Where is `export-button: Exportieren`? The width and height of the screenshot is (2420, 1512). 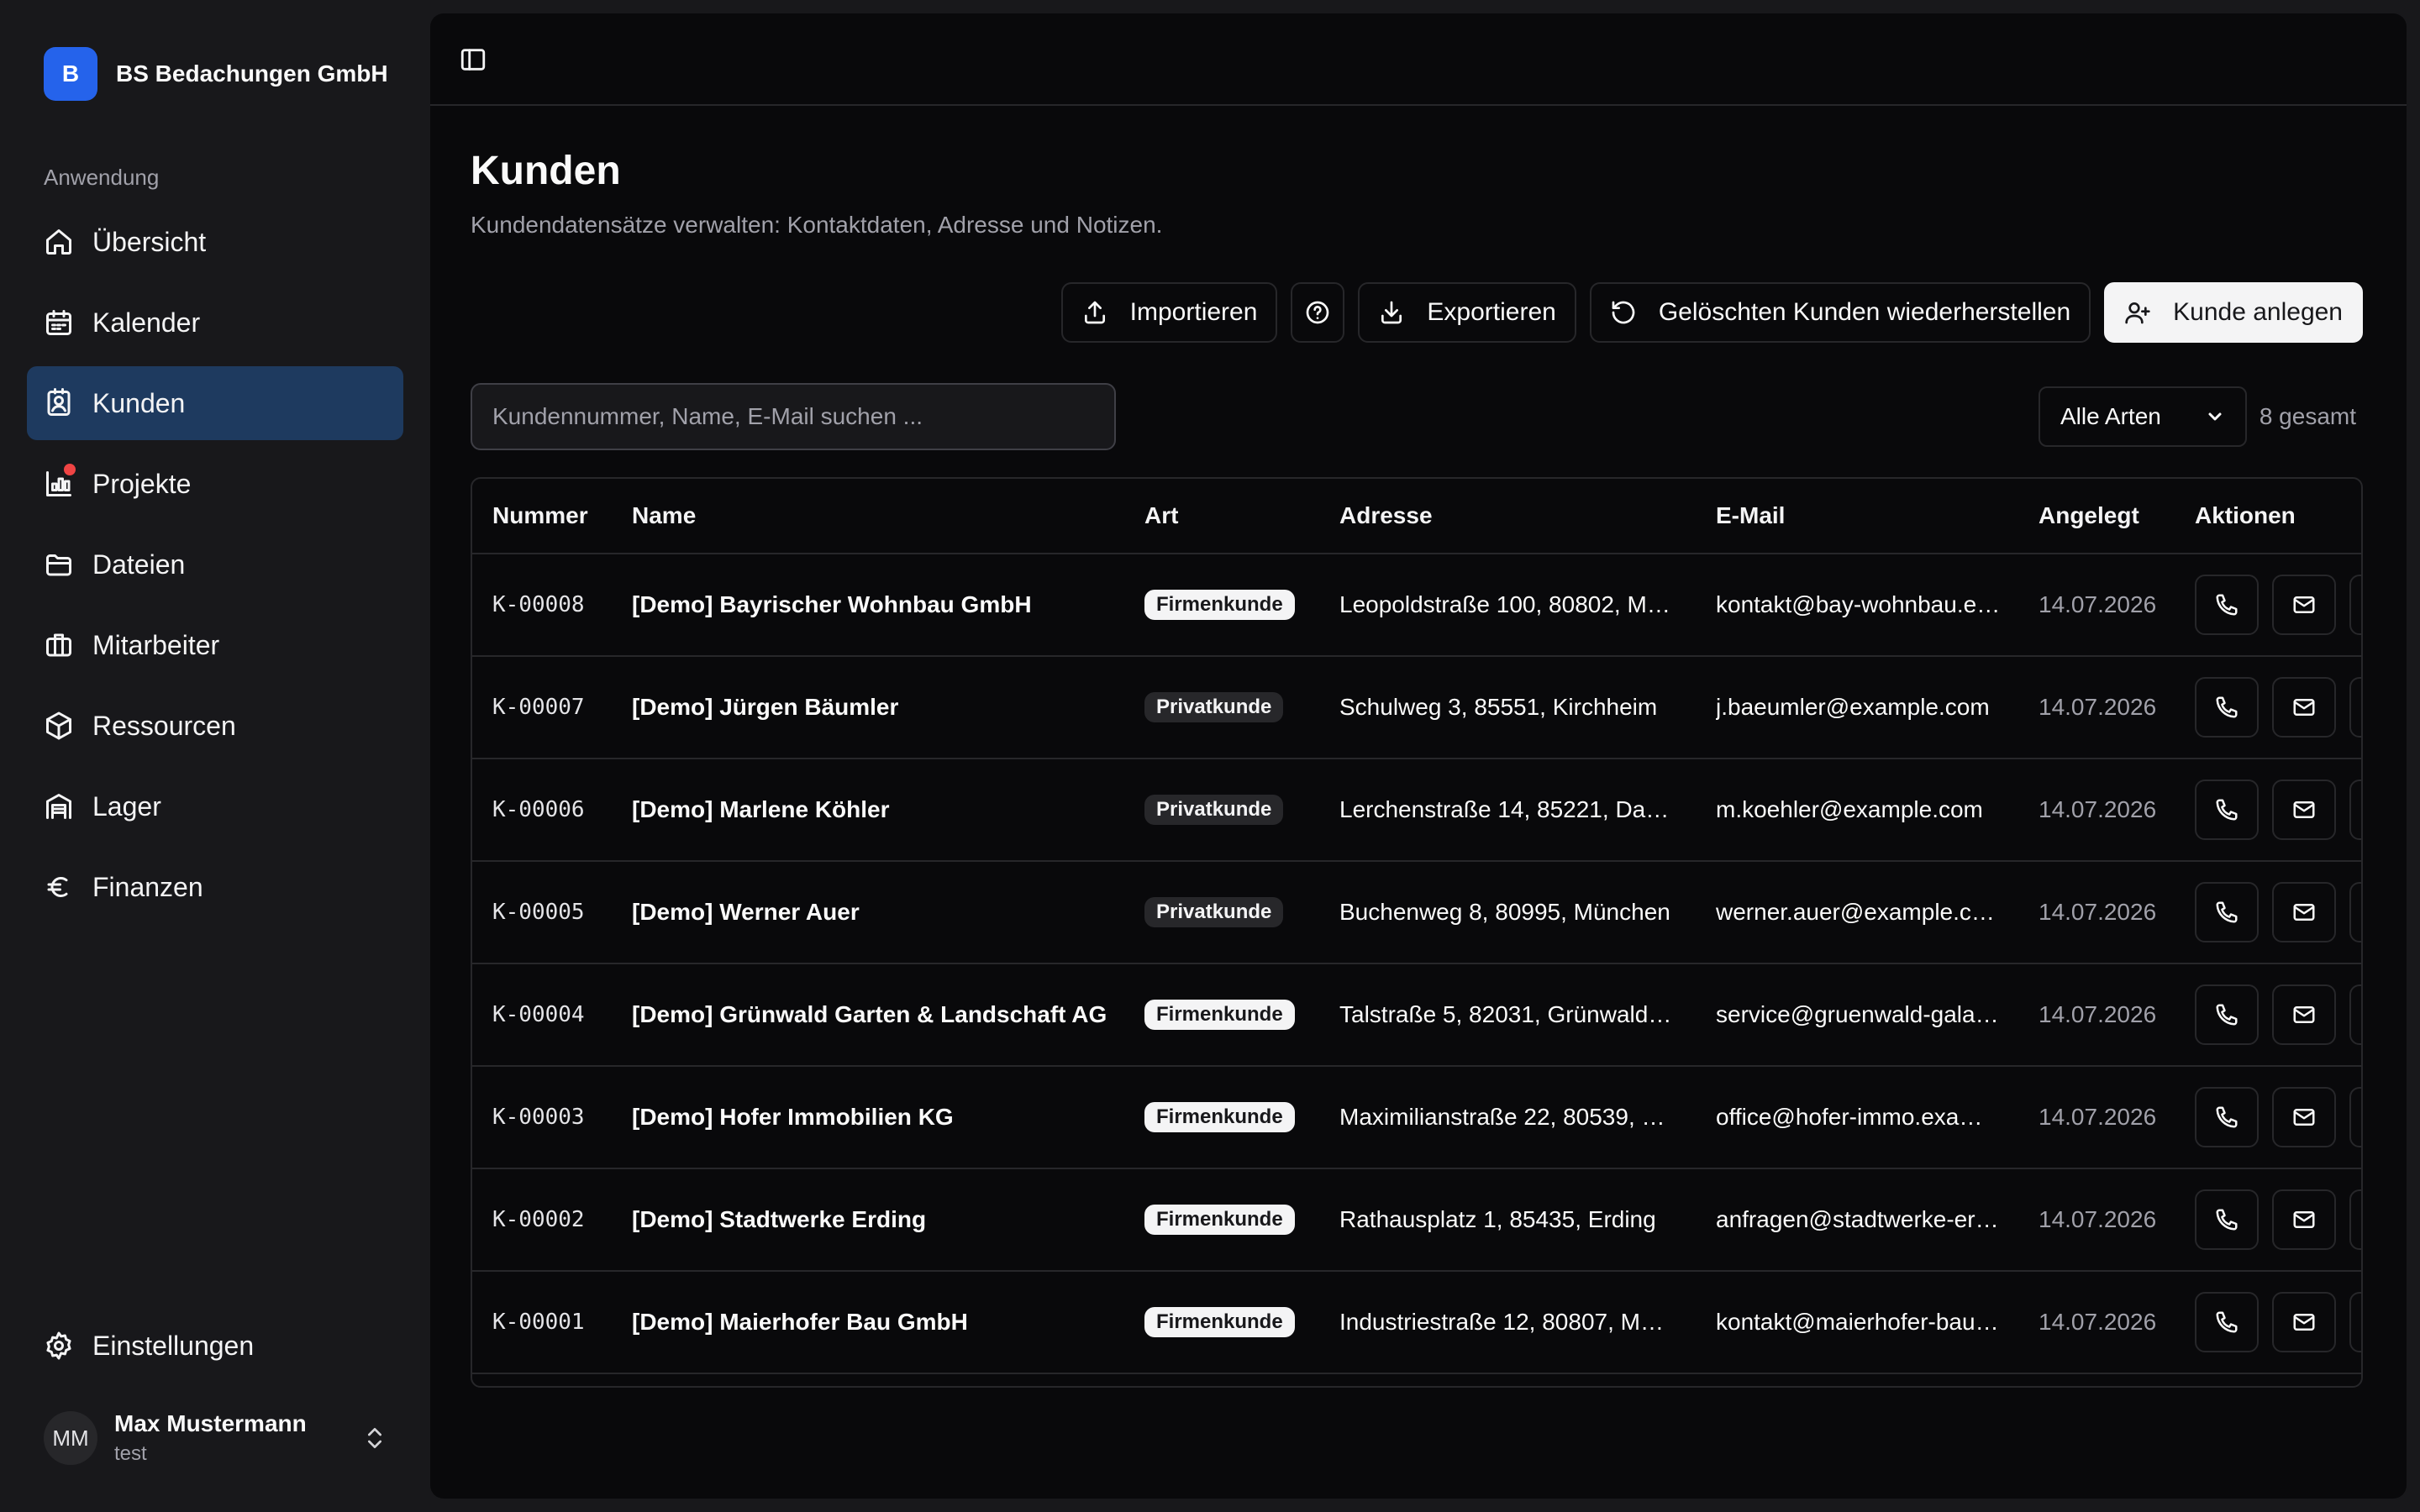 export-button: Exportieren is located at coordinates (1467, 312).